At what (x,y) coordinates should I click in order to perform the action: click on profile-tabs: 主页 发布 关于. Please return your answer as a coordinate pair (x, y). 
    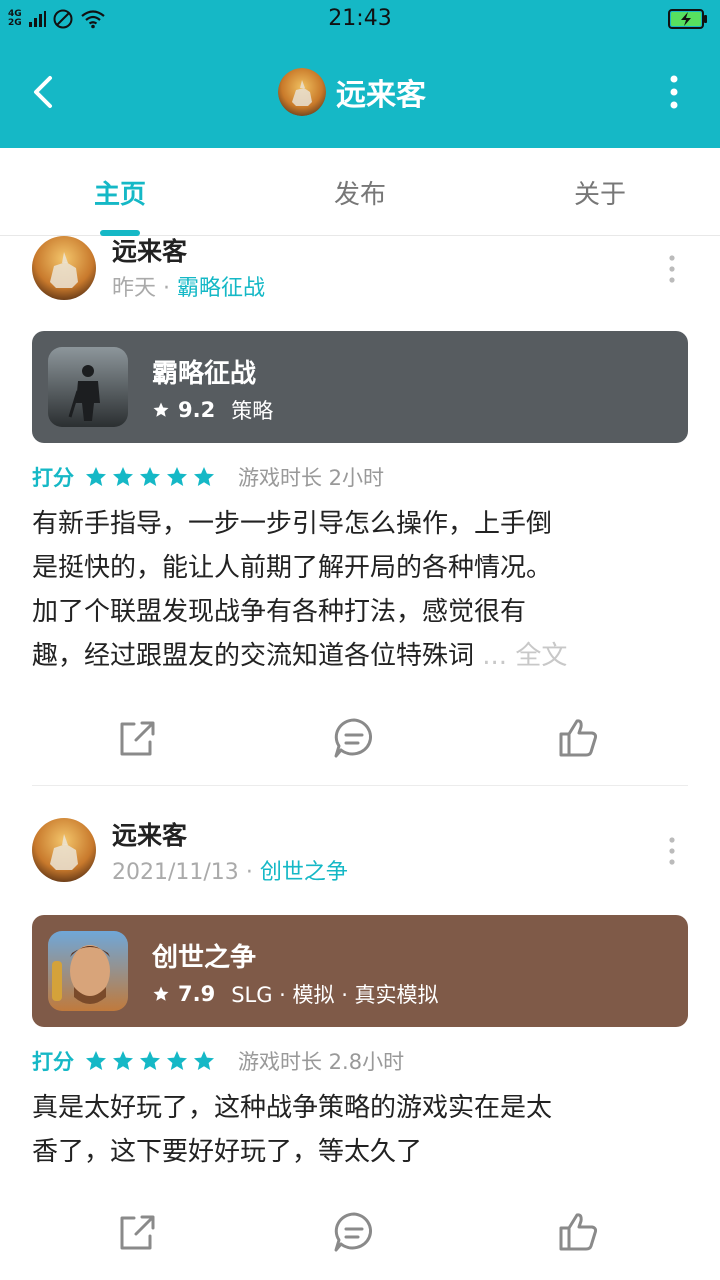
    Looking at the image, I should click on (360, 192).